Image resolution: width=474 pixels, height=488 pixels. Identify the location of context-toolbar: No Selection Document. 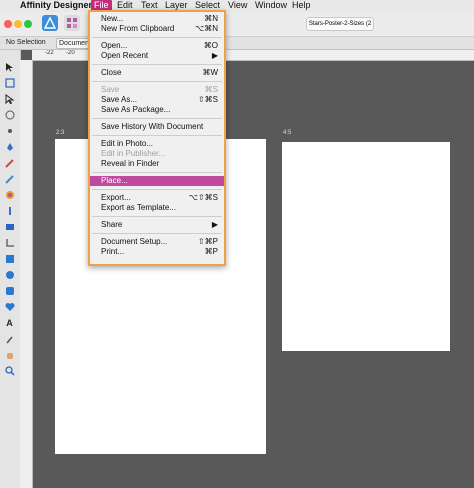
(237, 43).